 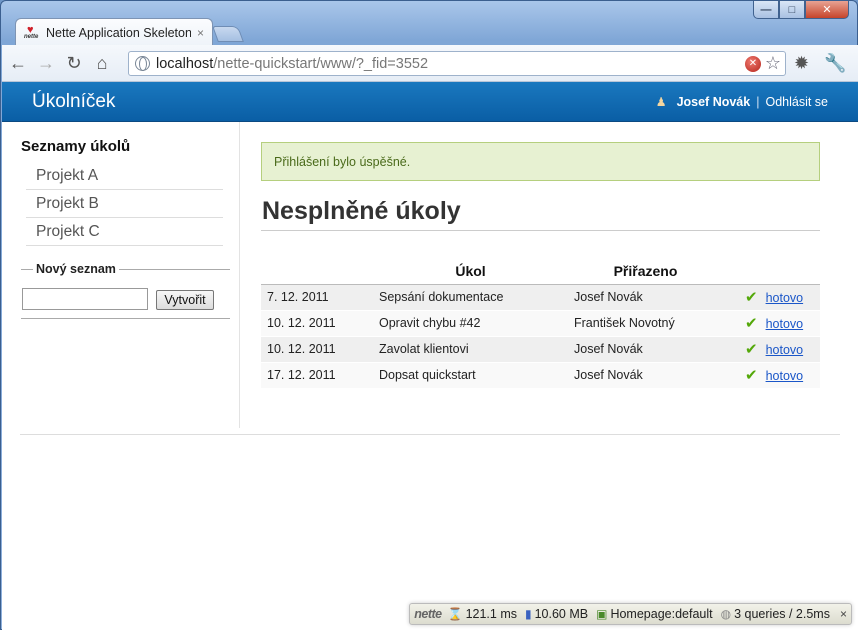 I want to click on nette-favicon-icon: ♥ nette, so click(x=31, y=31).